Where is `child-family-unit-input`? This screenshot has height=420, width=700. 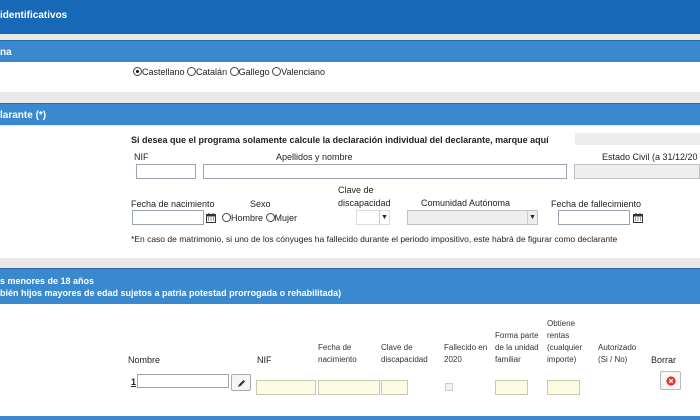 child-family-unit-input is located at coordinates (511, 387).